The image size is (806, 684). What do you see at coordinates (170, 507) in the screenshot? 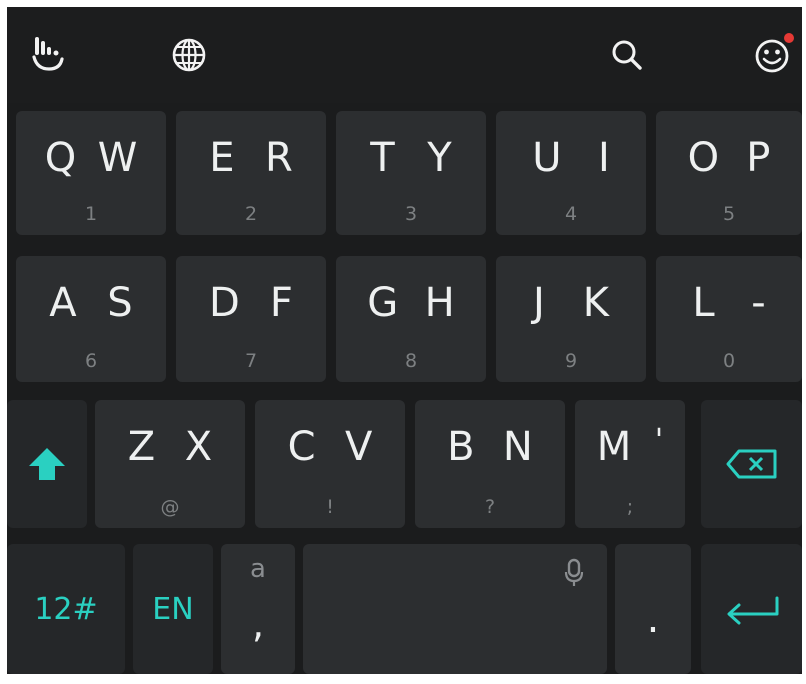
I see `key-hint: @` at bounding box center [170, 507].